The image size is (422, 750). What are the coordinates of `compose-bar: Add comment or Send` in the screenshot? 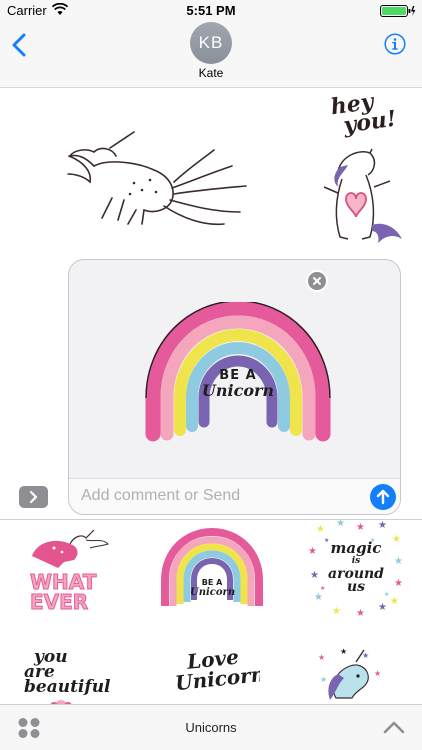 It's located at (234, 496).